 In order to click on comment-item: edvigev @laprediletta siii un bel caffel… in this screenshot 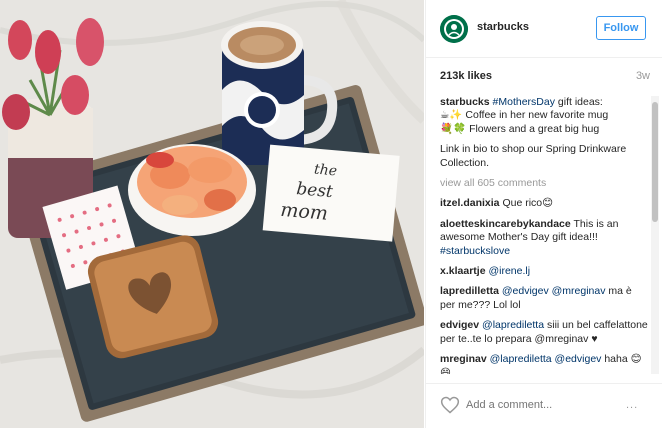, I will do `click(544, 332)`.